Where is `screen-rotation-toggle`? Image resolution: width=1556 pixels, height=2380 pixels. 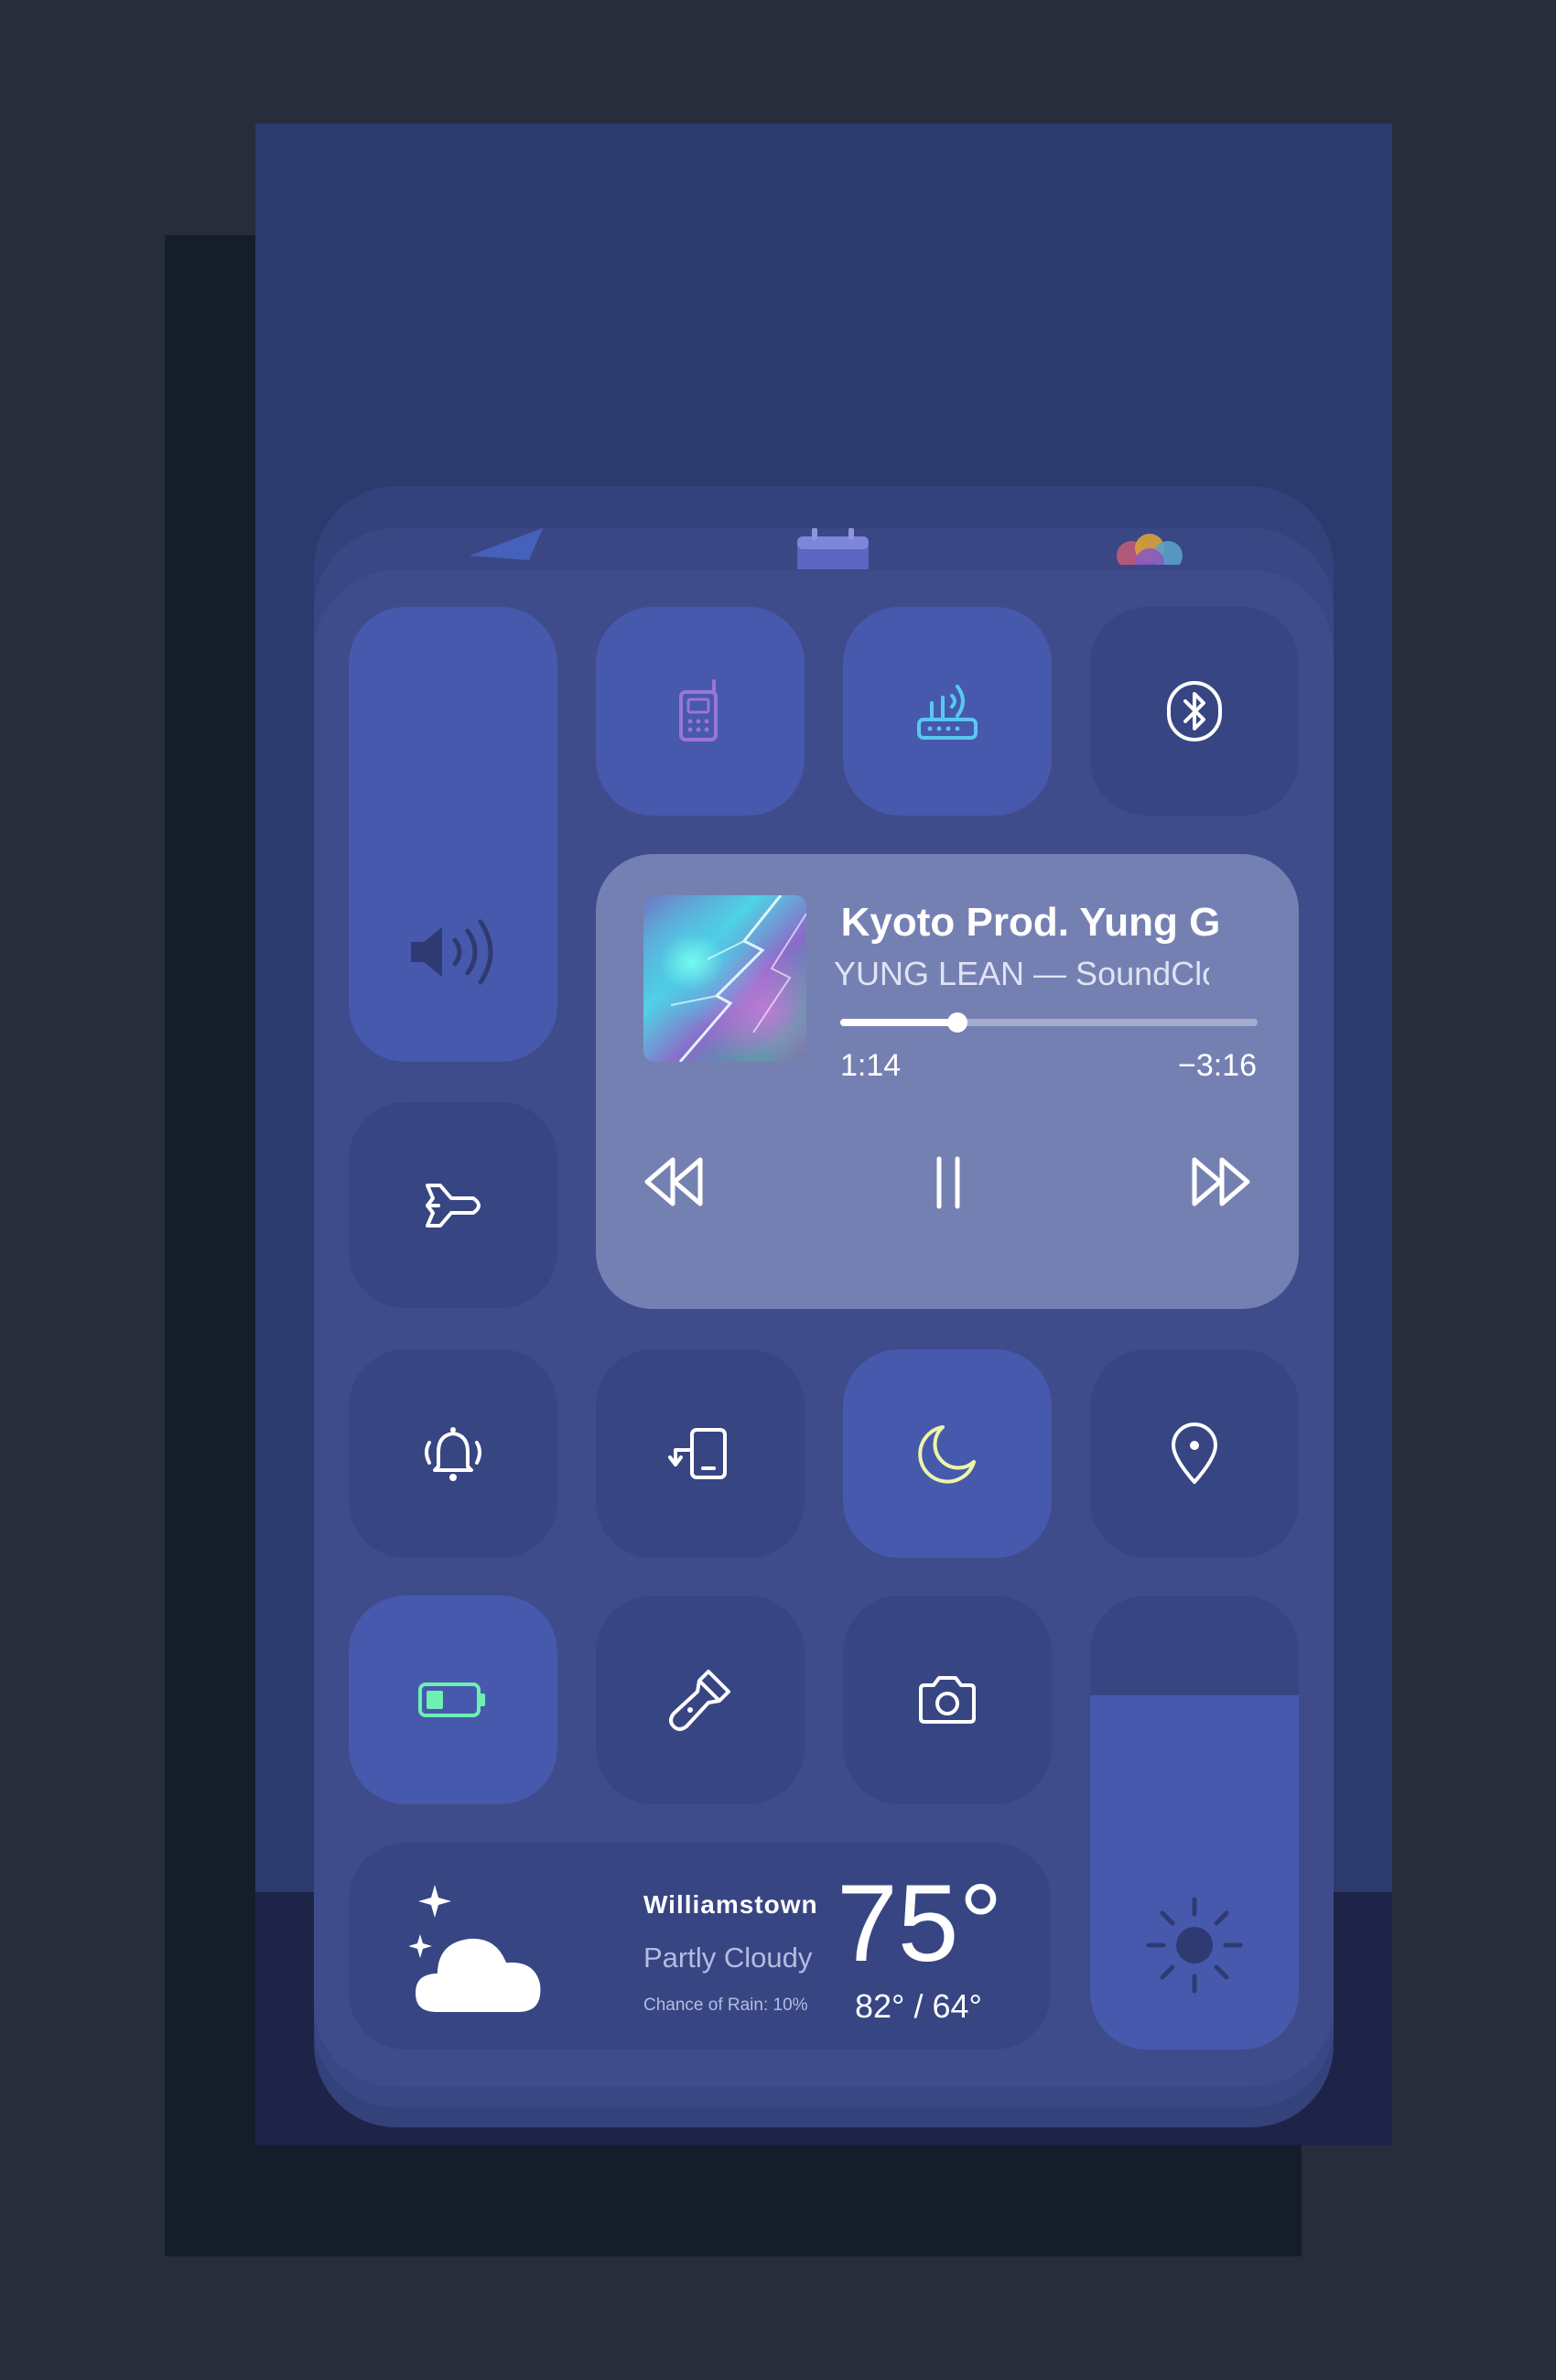
screen-rotation-toggle is located at coordinates (701, 1453).